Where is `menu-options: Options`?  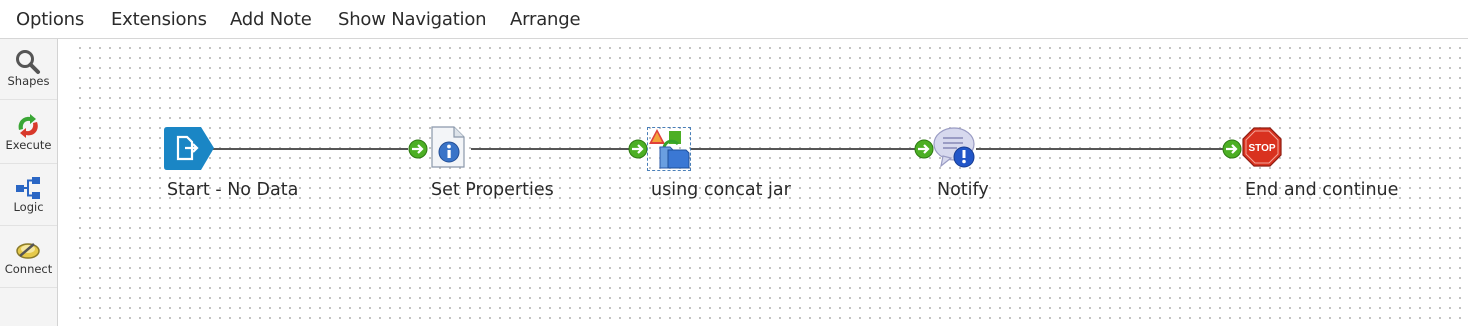 menu-options: Options is located at coordinates (50, 19).